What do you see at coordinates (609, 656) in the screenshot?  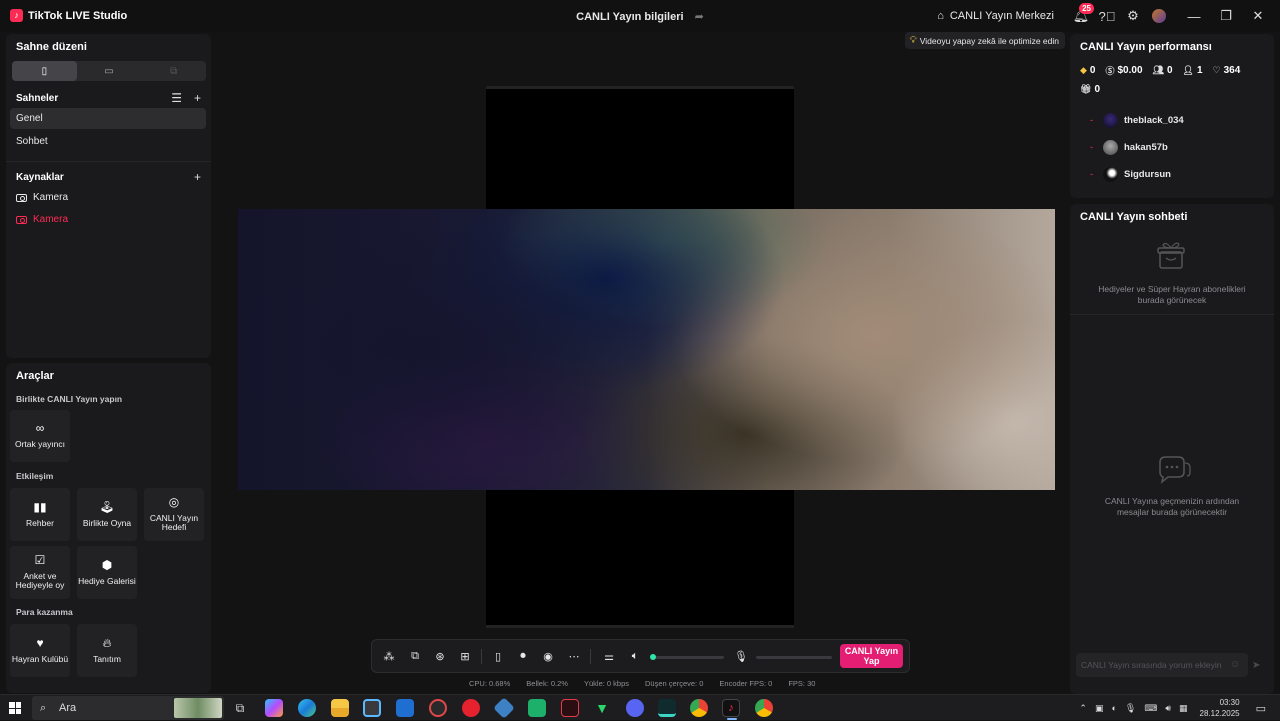 I see `mixer-icon: ⚌` at bounding box center [609, 656].